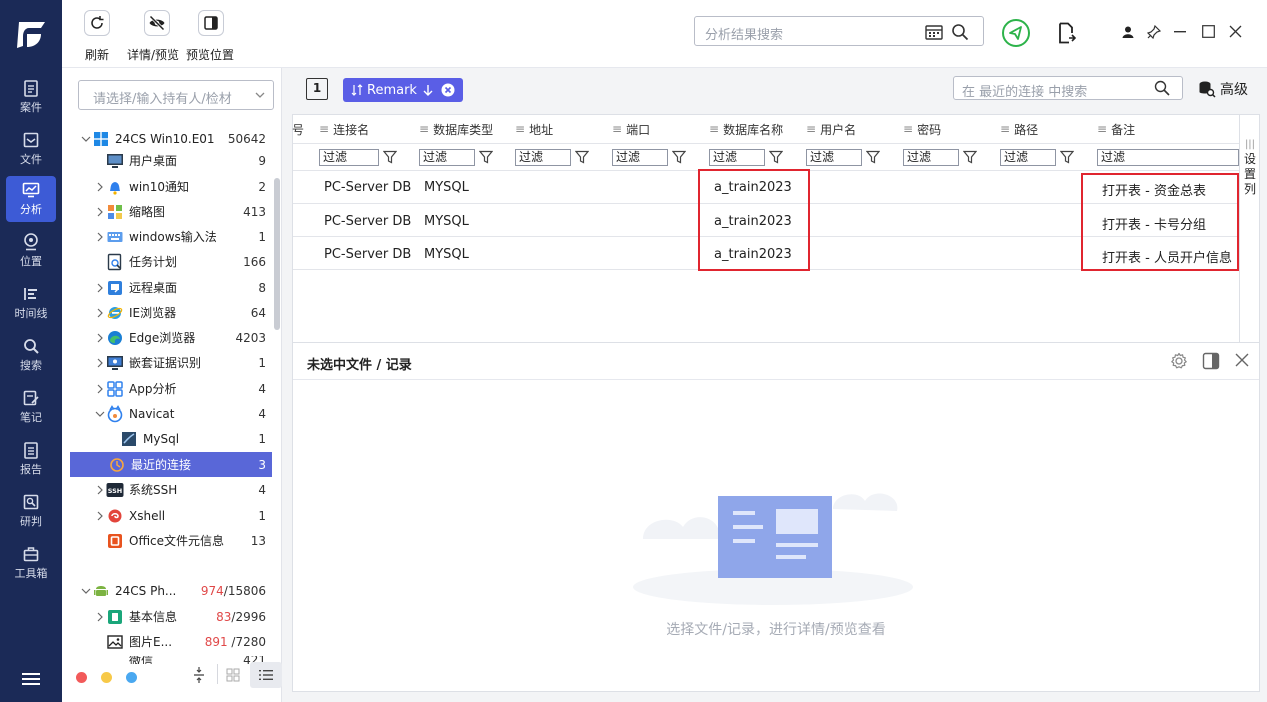 The width and height of the screenshot is (1267, 702). What do you see at coordinates (922, 129) in the screenshot?
I see `column-header-password: ≡ 密码` at bounding box center [922, 129].